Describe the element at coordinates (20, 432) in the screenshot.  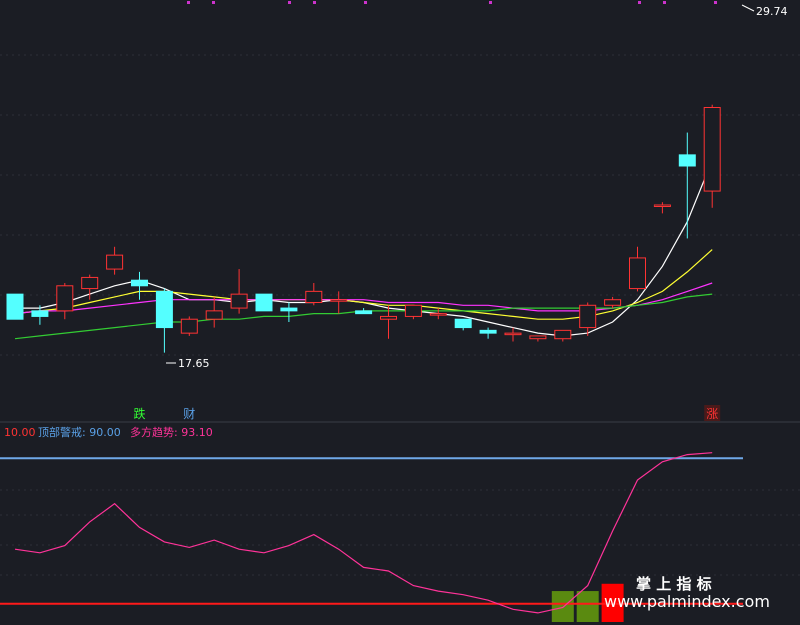
I see `legend-level-10: 10.00` at that location.